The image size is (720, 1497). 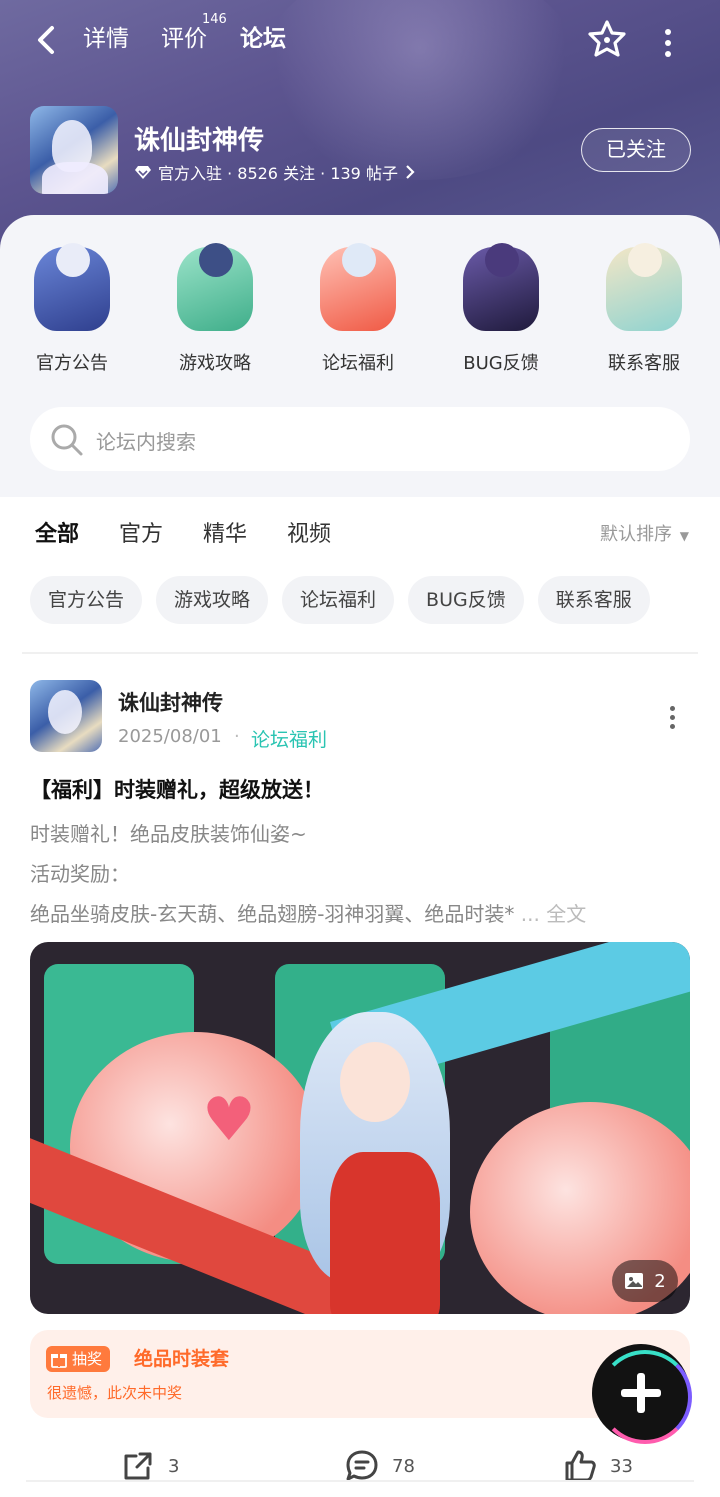 What do you see at coordinates (66, 716) in the screenshot?
I see `post-author-avatar` at bounding box center [66, 716].